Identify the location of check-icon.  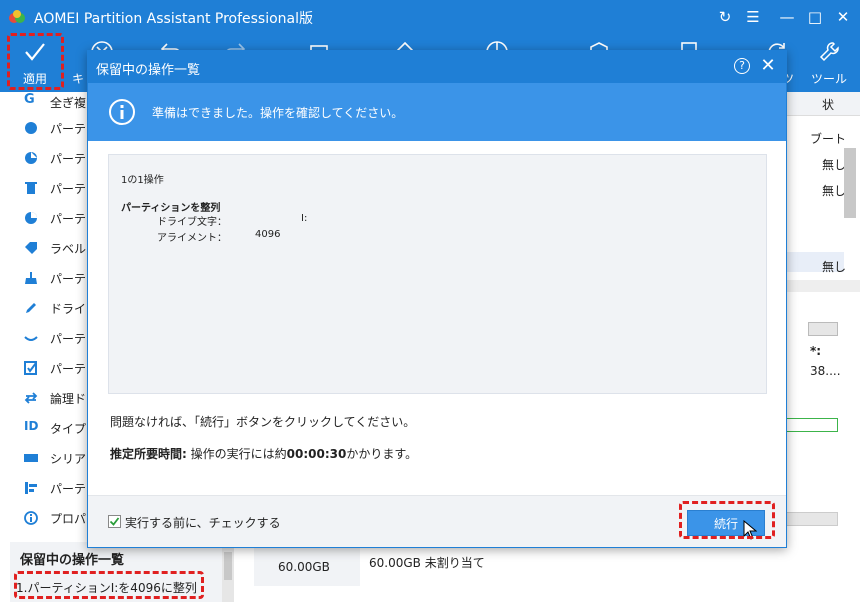
(30, 368).